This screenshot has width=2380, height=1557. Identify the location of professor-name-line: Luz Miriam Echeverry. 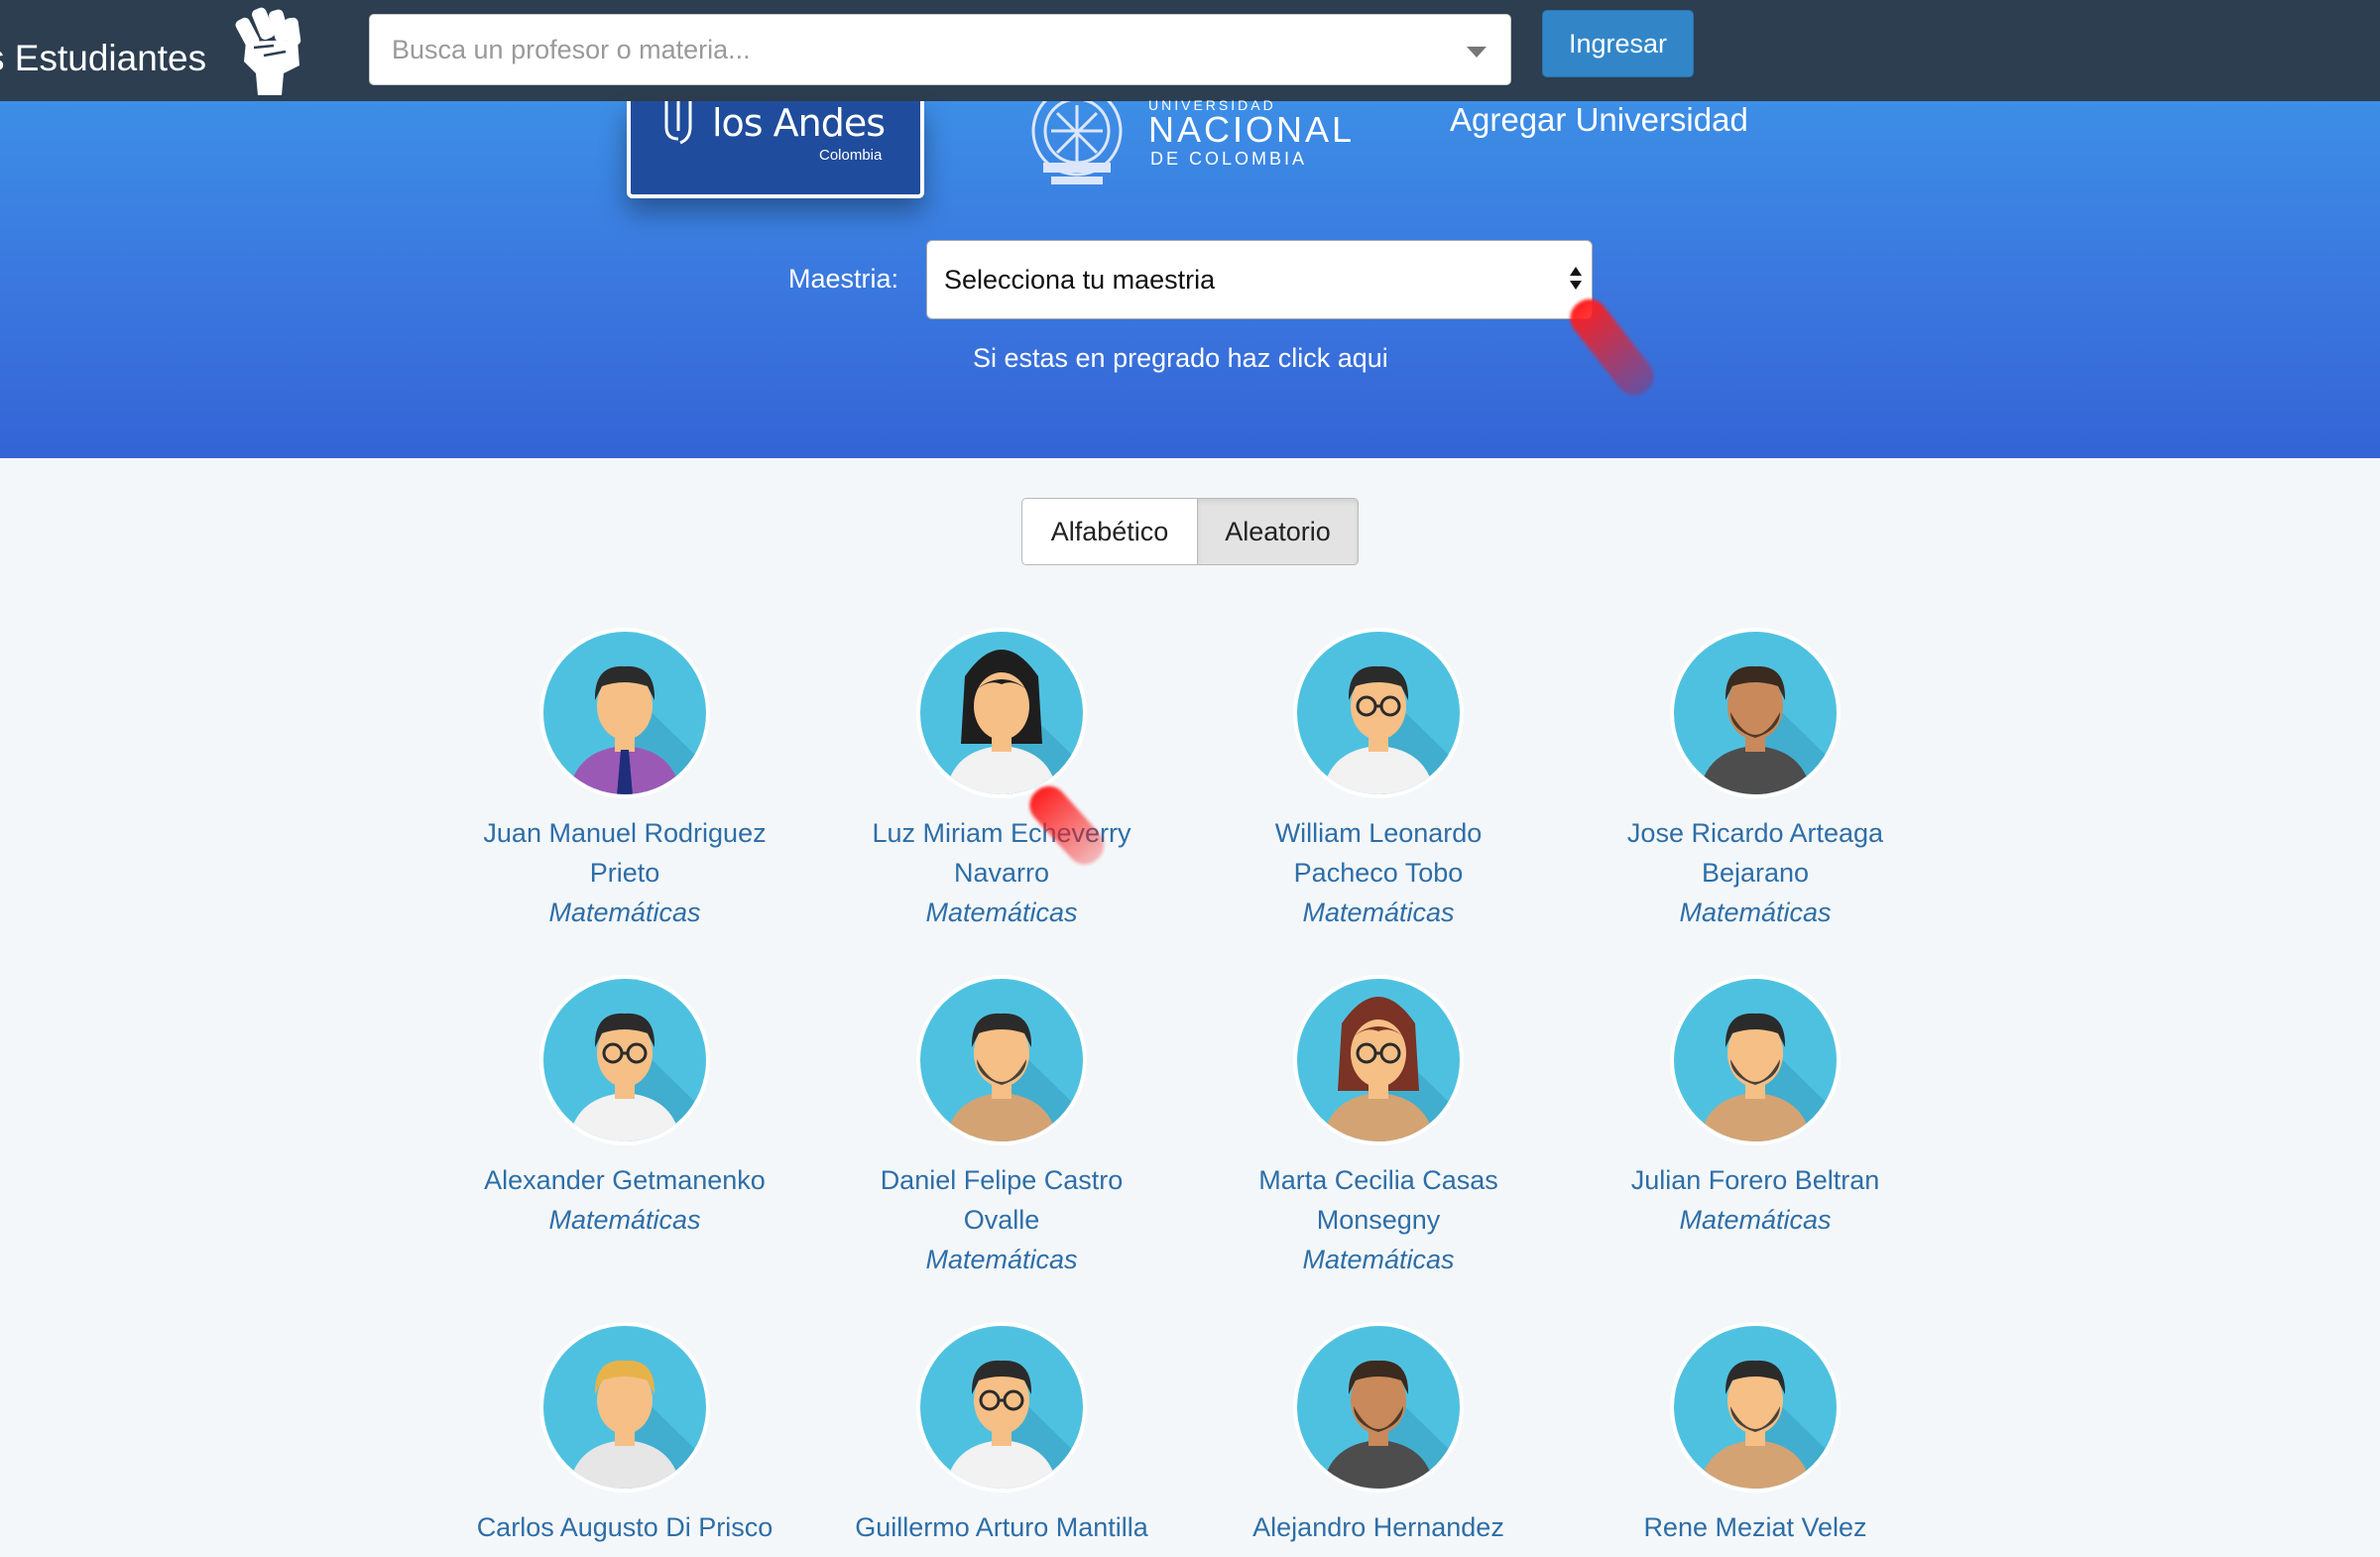
(1001, 833).